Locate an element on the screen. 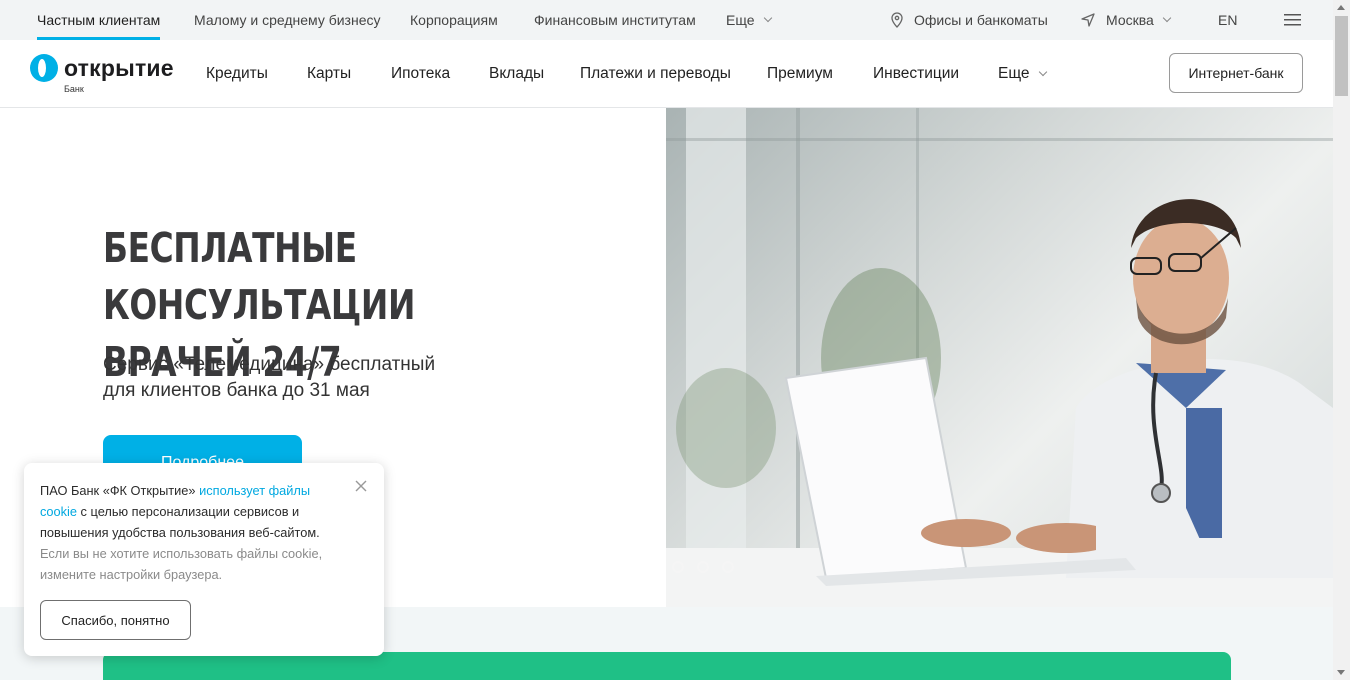 This screenshot has width=1350, height=680. menu-button is located at coordinates (1292, 20).